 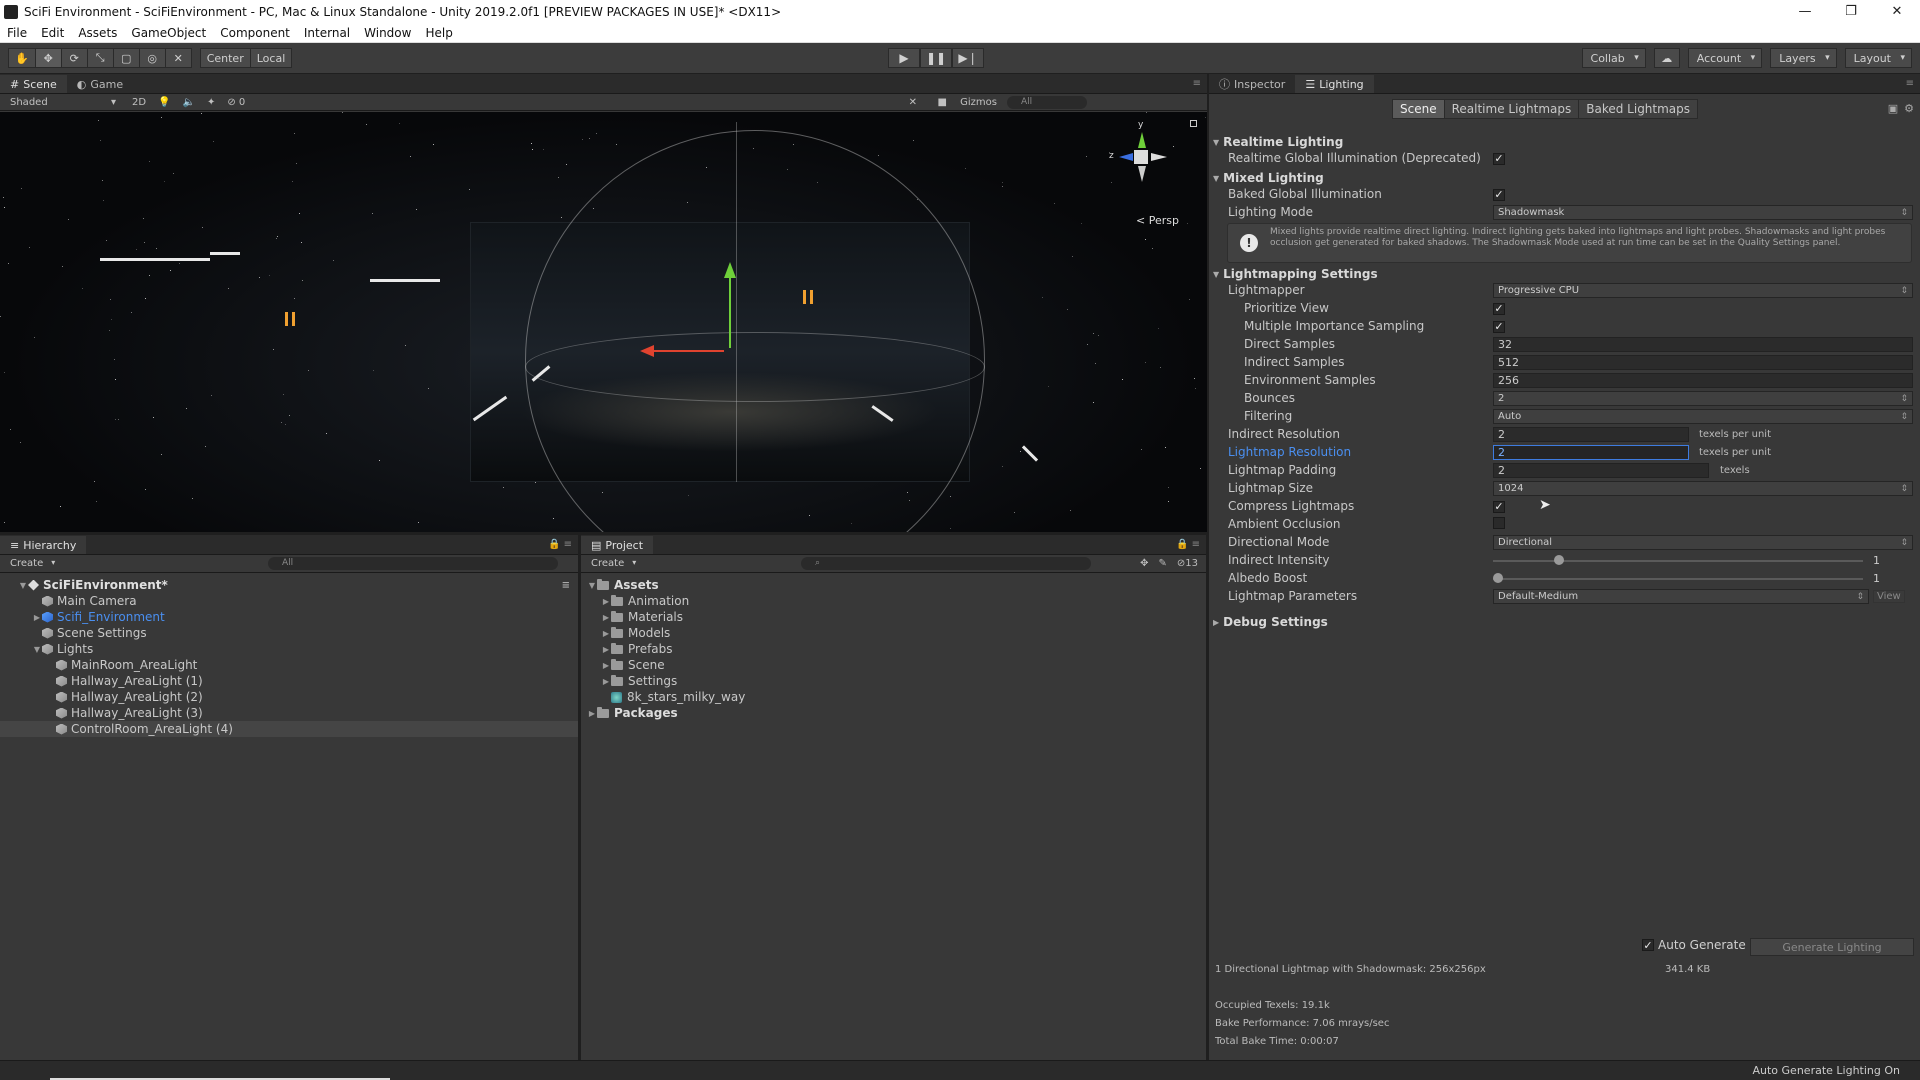 I want to click on generate-lighting-button: Generate Lighting, so click(x=1832, y=947).